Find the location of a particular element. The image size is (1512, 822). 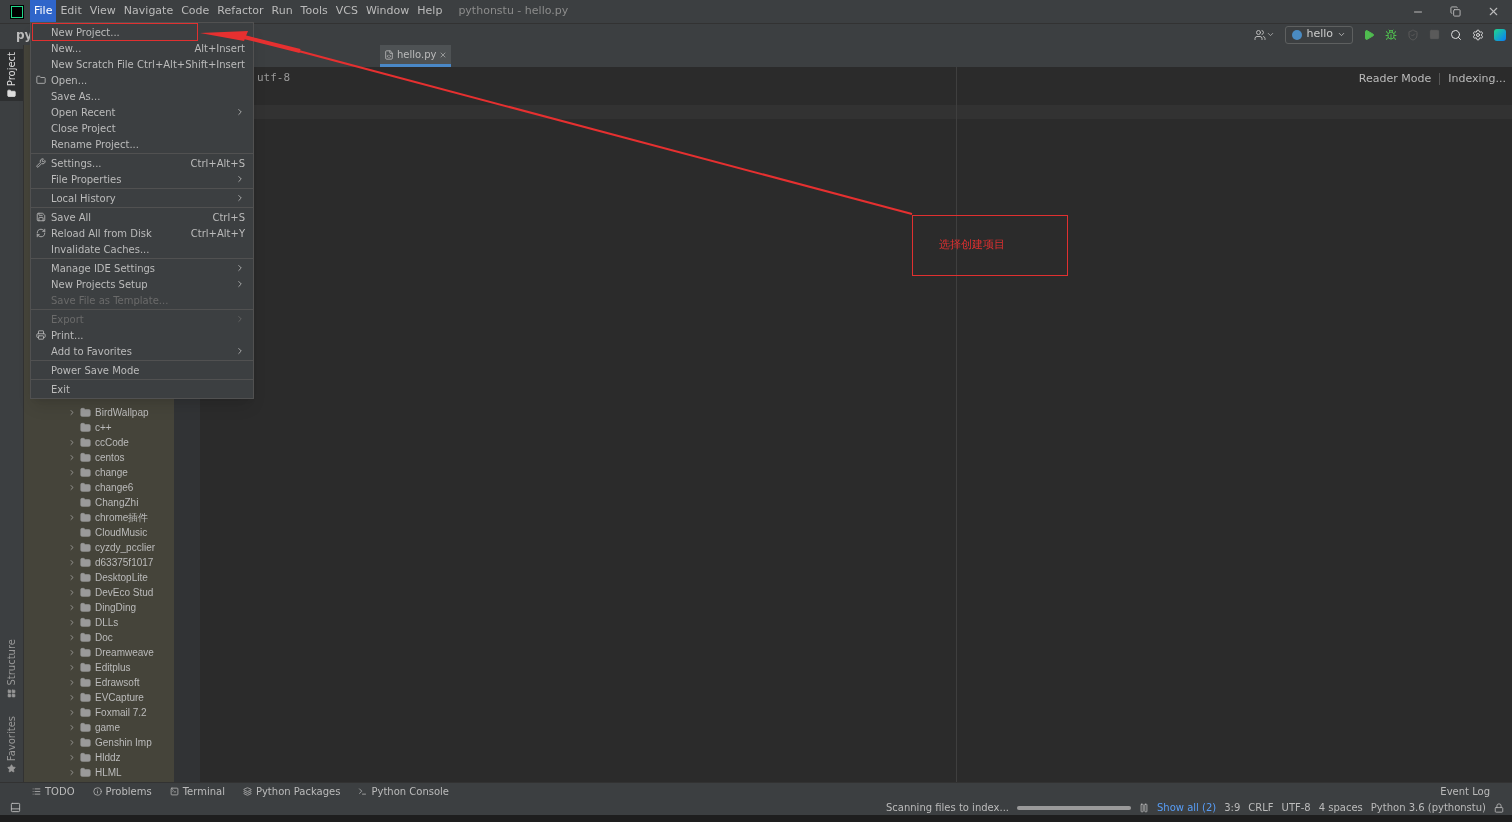

tree-item: DLLs is located at coordinates (99, 622).